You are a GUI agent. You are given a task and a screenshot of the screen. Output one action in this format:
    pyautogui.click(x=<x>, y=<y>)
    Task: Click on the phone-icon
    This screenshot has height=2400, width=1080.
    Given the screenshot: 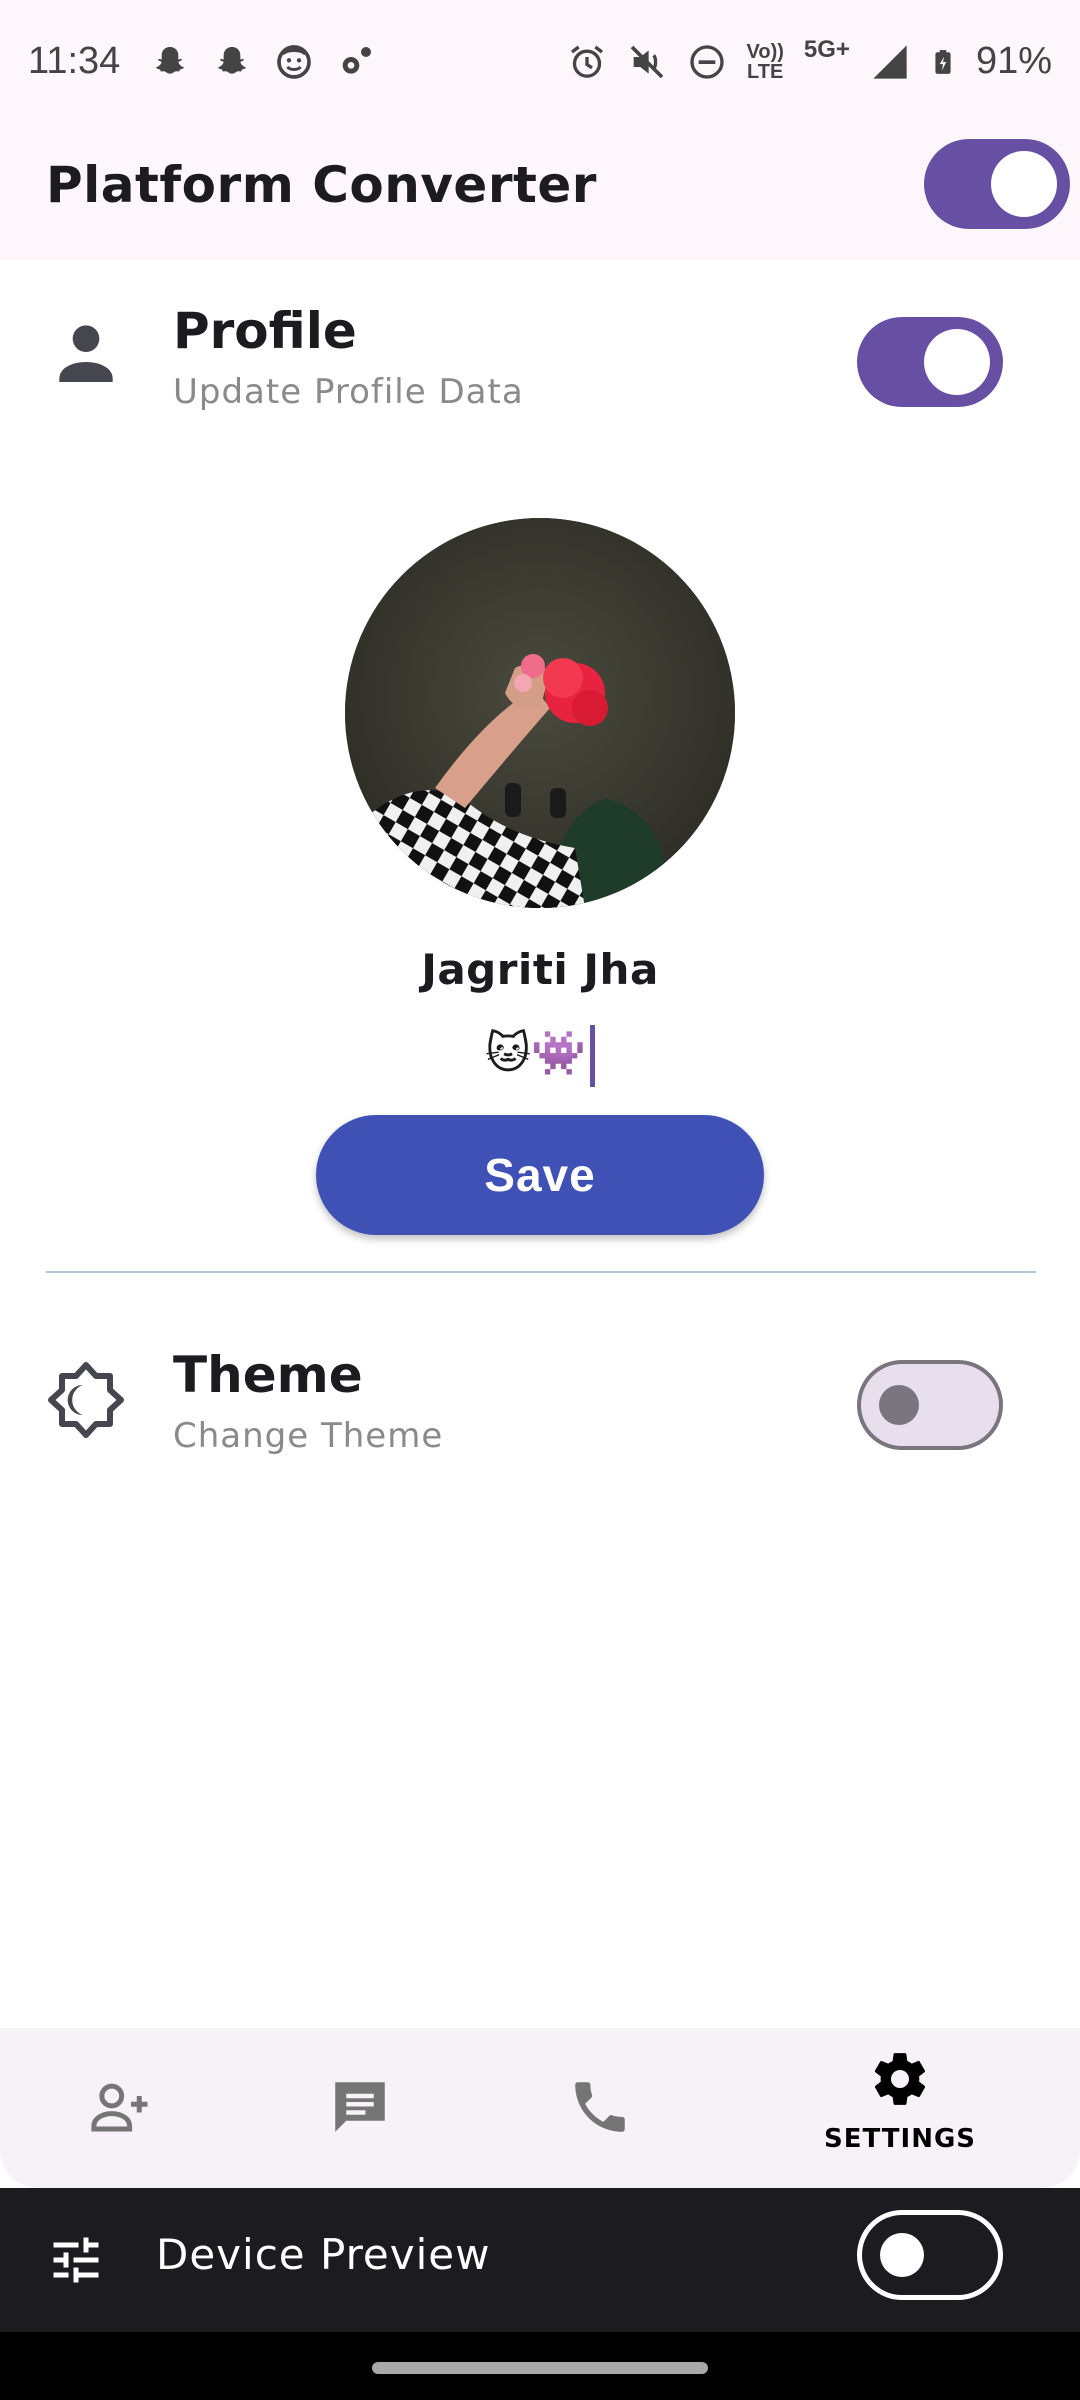 What is the action you would take?
    pyautogui.click(x=600, y=2107)
    